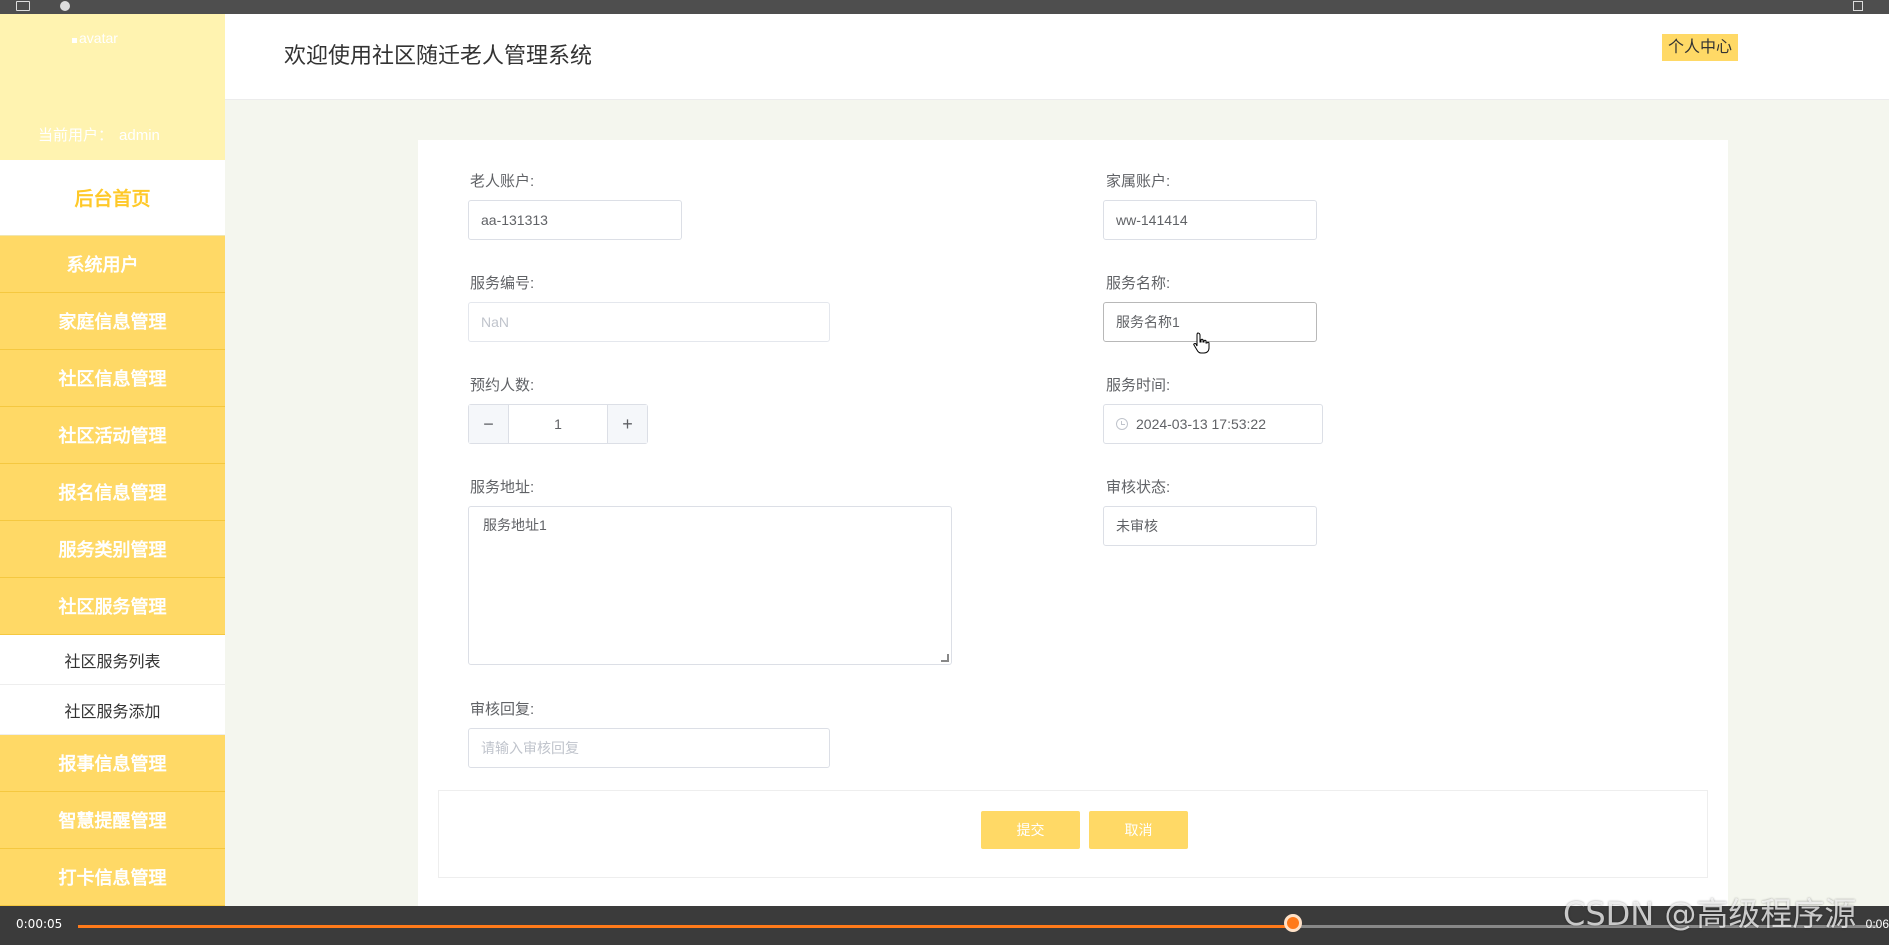 The height and width of the screenshot is (945, 1889). I want to click on sidebar-item-smart-reminder: 智慧提醒管理, so click(112, 820).